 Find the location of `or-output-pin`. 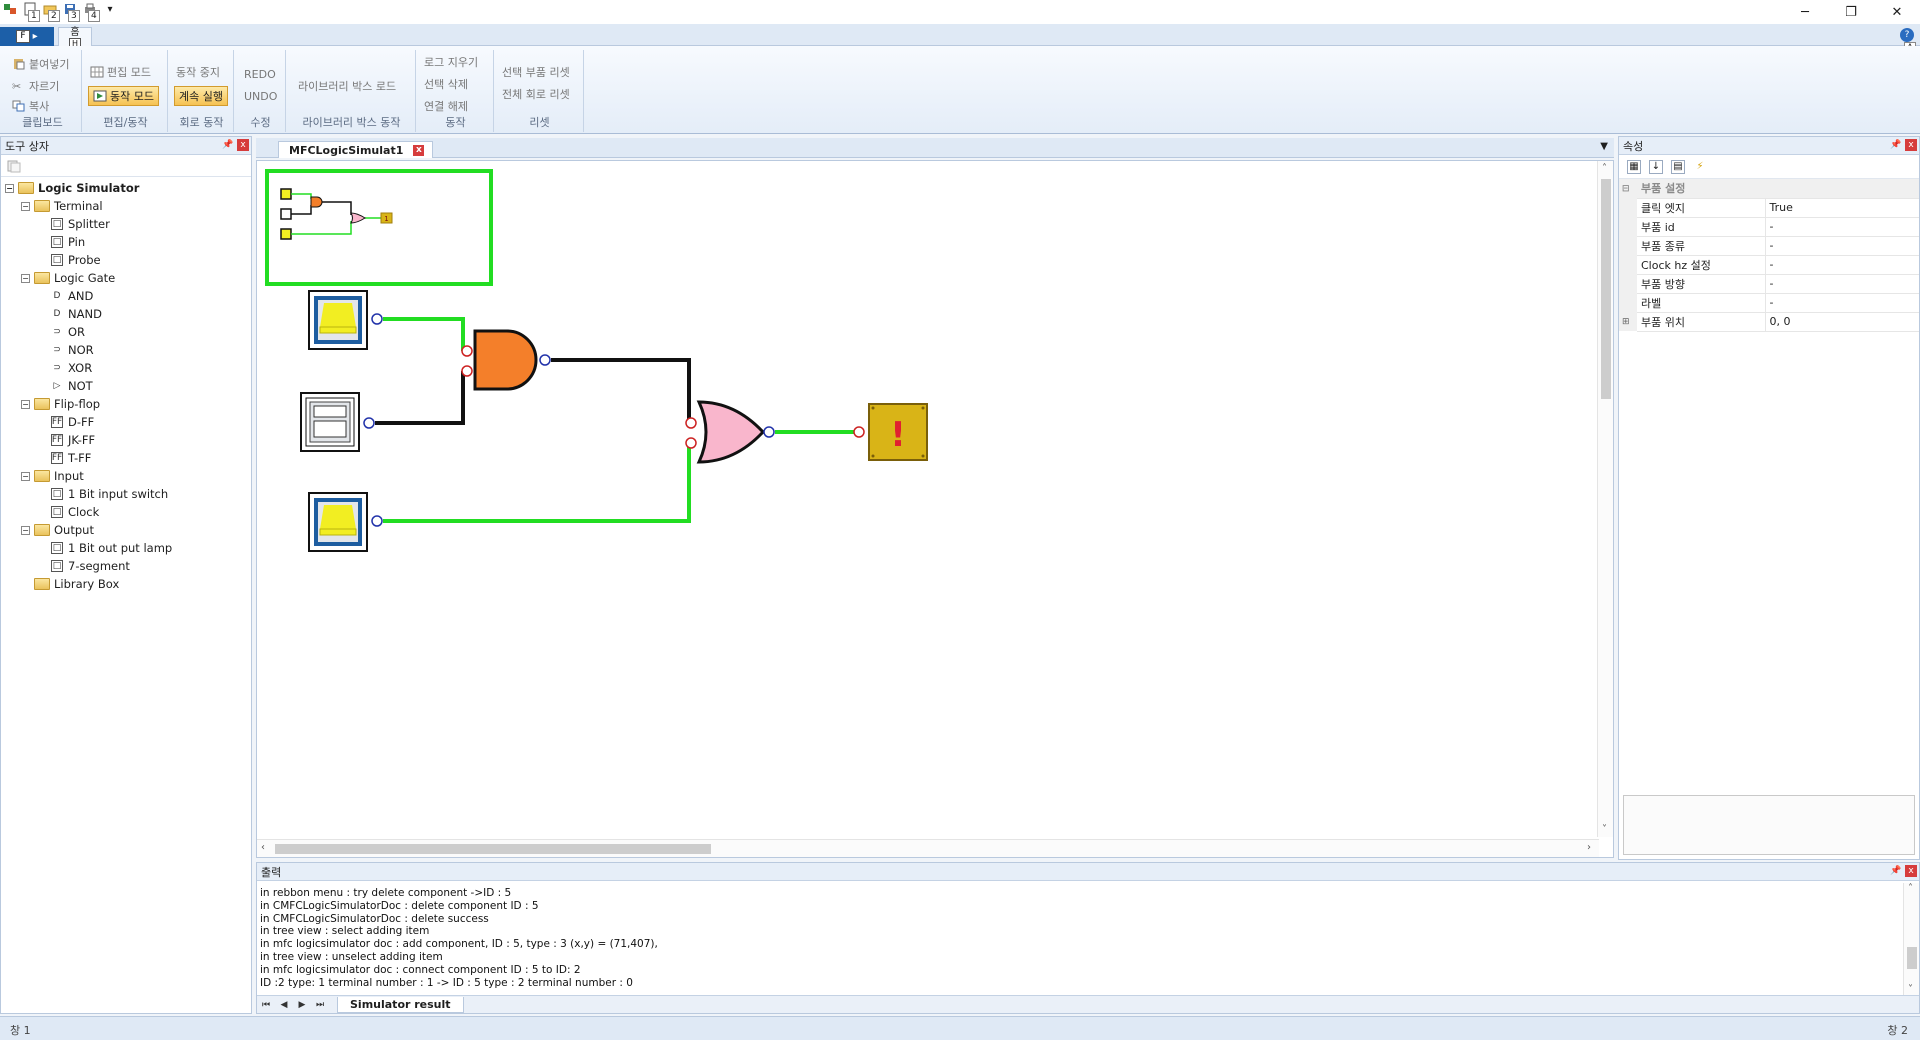

or-output-pin is located at coordinates (769, 432).